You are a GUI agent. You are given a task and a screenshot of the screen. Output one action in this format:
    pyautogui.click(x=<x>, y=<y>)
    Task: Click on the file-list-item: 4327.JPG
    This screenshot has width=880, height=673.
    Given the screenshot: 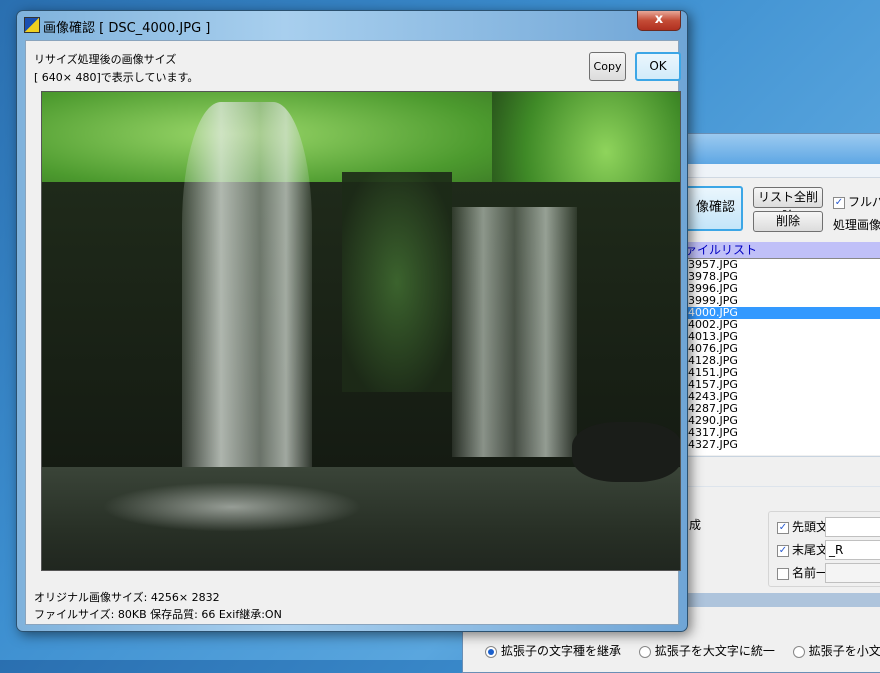 What is the action you would take?
    pyautogui.click(x=782, y=445)
    